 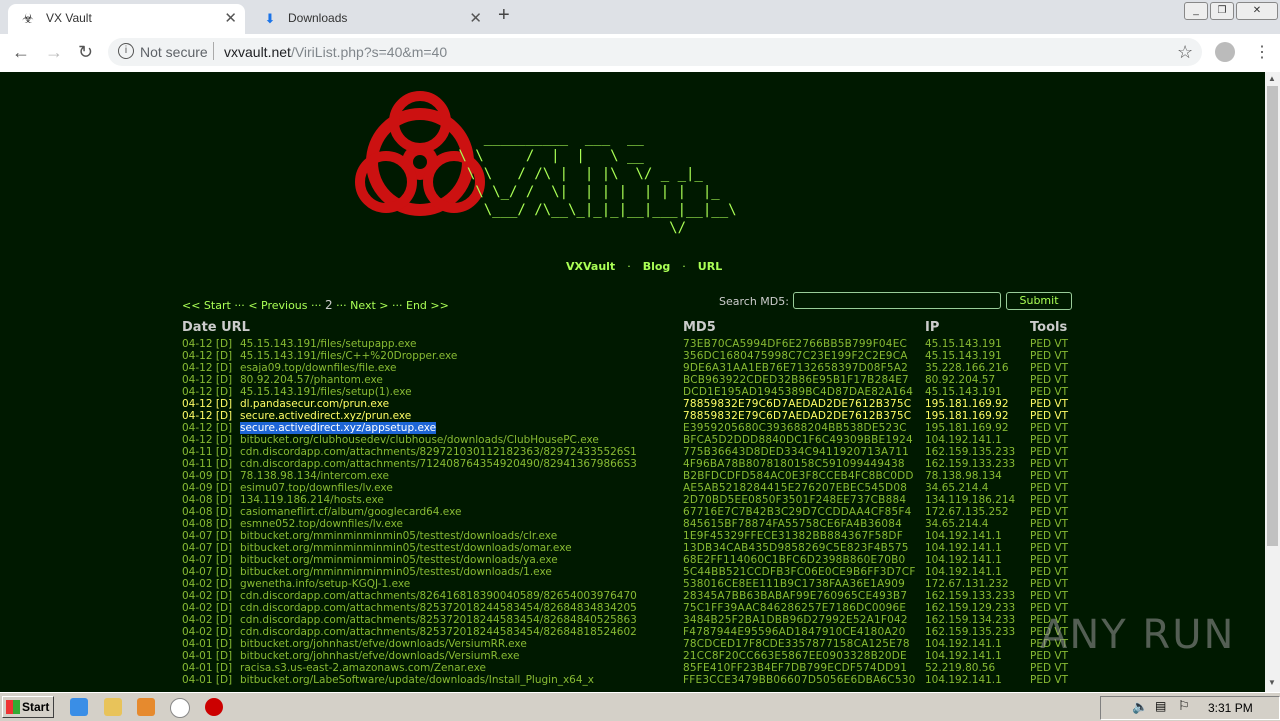 I want to click on row-md5-link: 85FE410FF23B4EF7DB799ECDF574DD91, so click(x=795, y=668).